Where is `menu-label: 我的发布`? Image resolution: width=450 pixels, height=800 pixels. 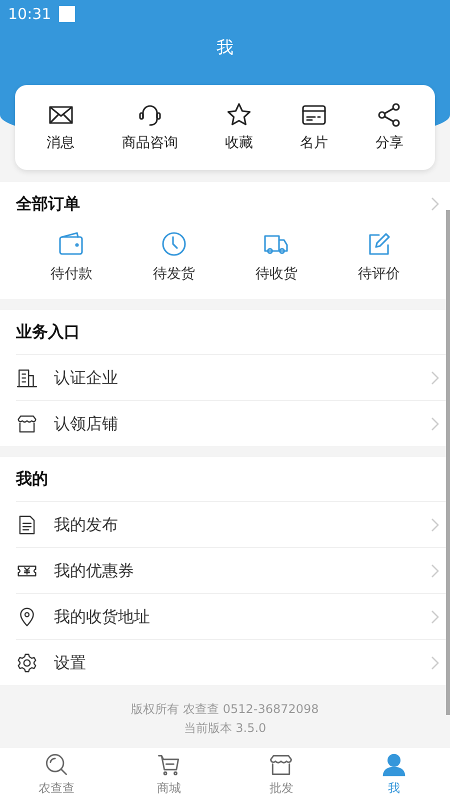 menu-label: 我的发布 is located at coordinates (86, 525).